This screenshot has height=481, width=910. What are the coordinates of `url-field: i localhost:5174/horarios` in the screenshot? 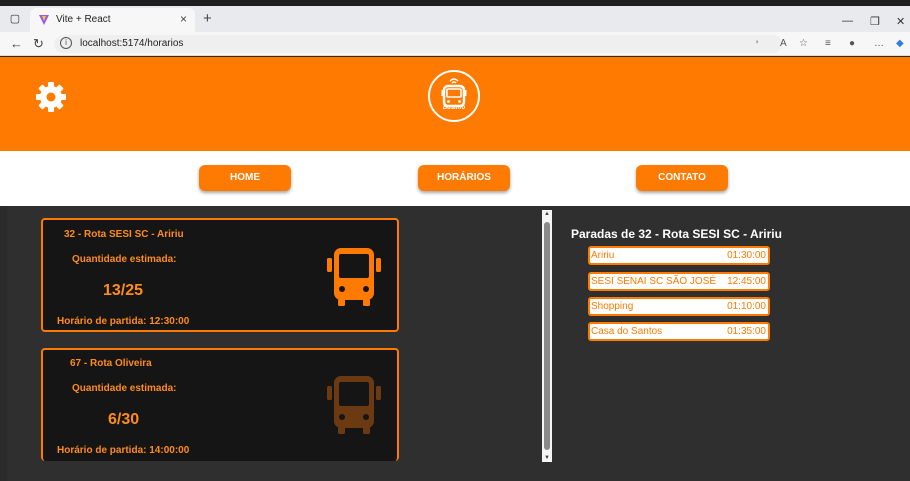 It's located at (418, 44).